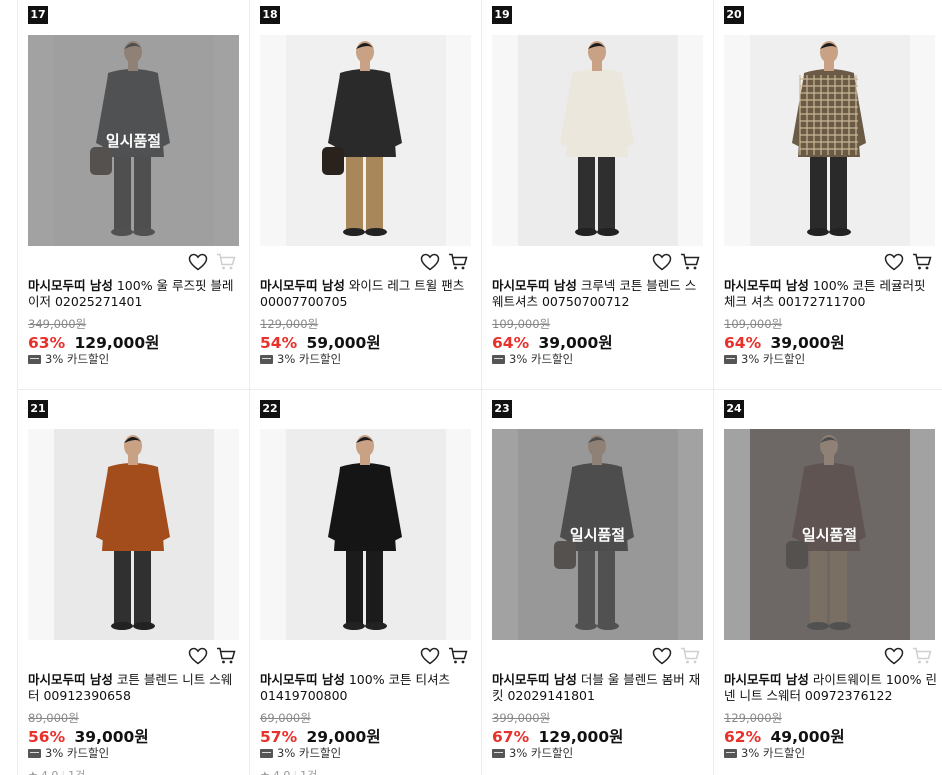 The image size is (942, 775). Describe the element at coordinates (367, 294) in the screenshot. I see `product-title: 마시모두띠 남성 와이드 레그 트윌 팬츠 00007700705` at that location.